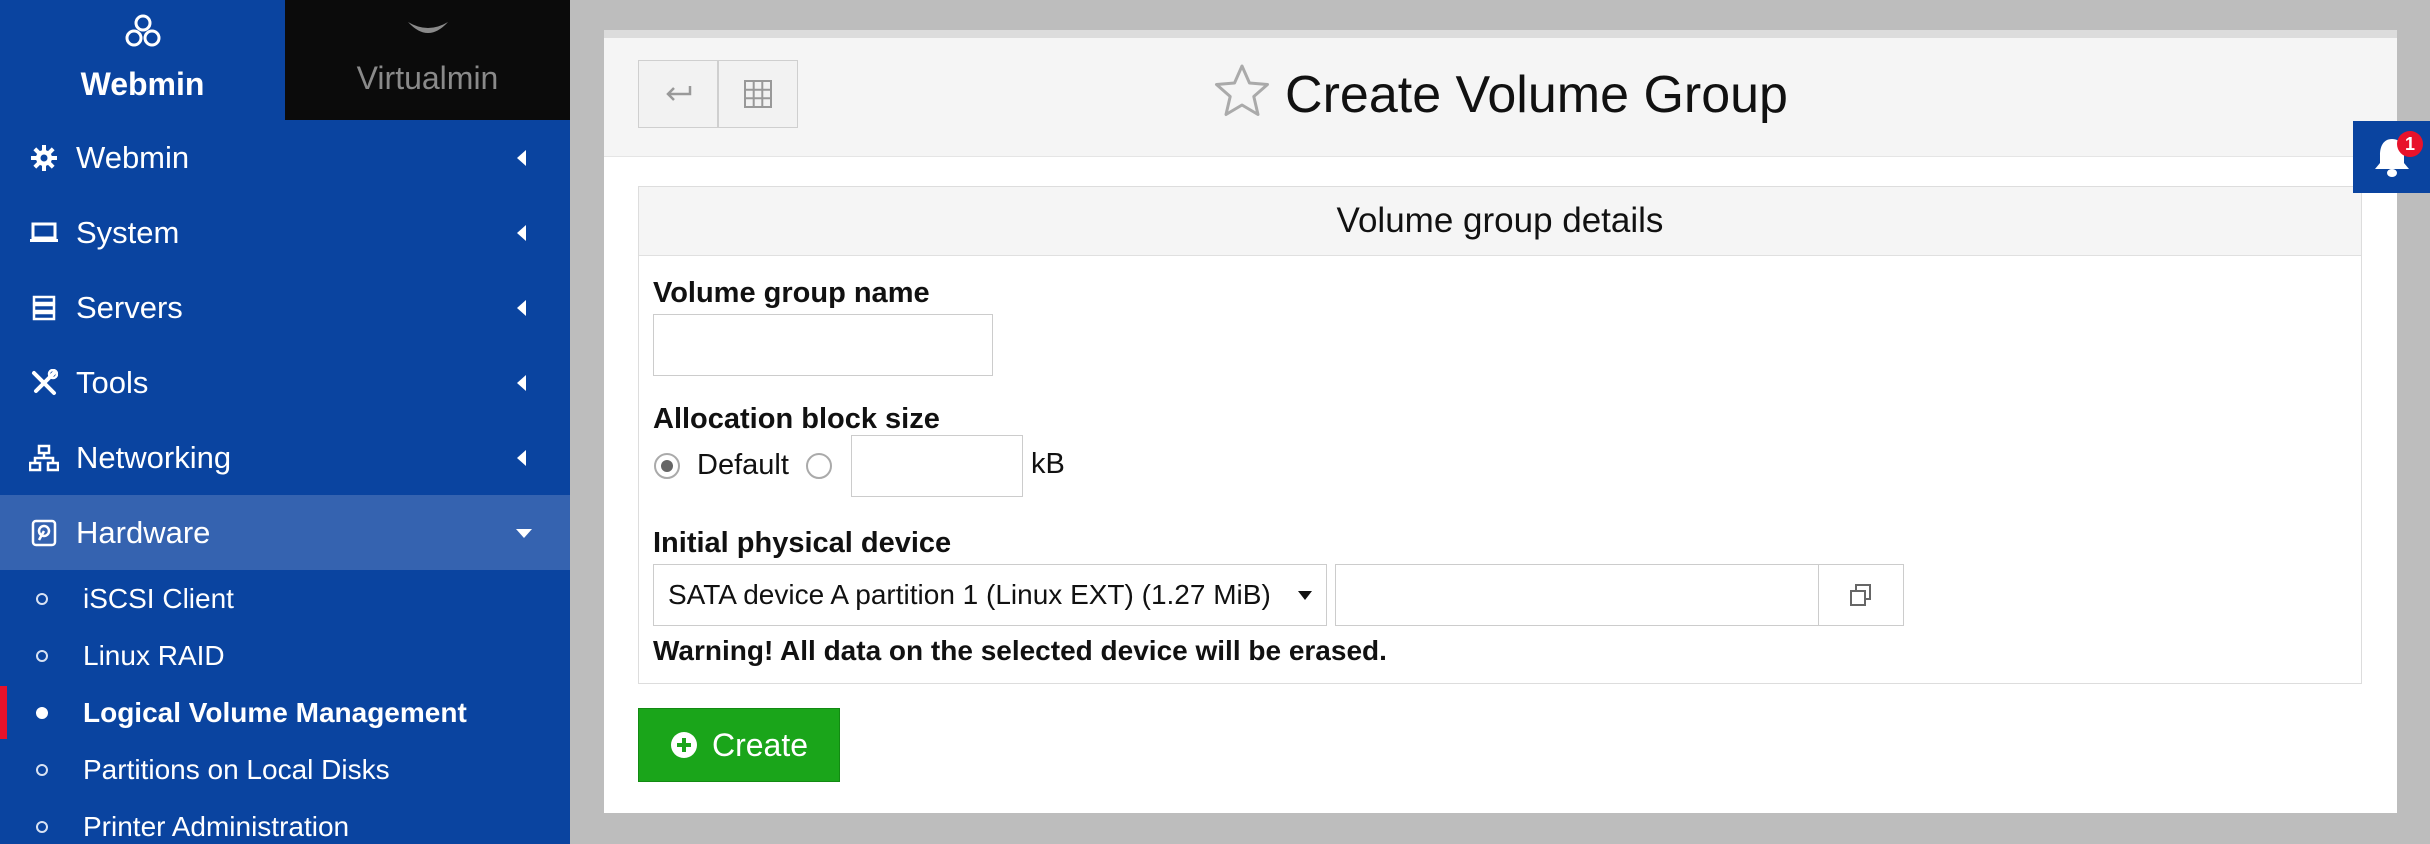  What do you see at coordinates (285, 157) in the screenshot?
I see `sidebar-item-webmin: Webmin` at bounding box center [285, 157].